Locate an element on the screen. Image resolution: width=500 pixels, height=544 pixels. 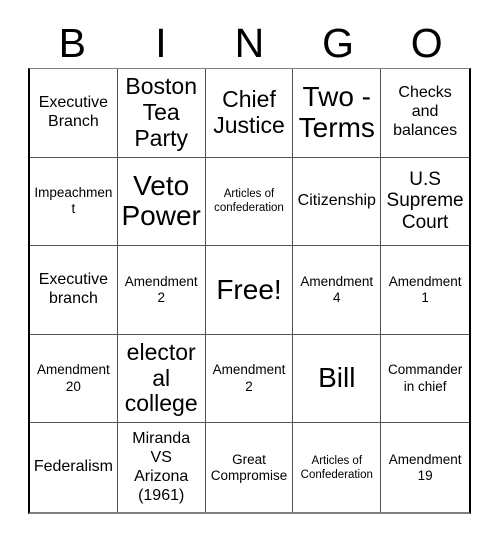
bingo-cell-label: Amendment 20 is located at coordinates (73, 378).